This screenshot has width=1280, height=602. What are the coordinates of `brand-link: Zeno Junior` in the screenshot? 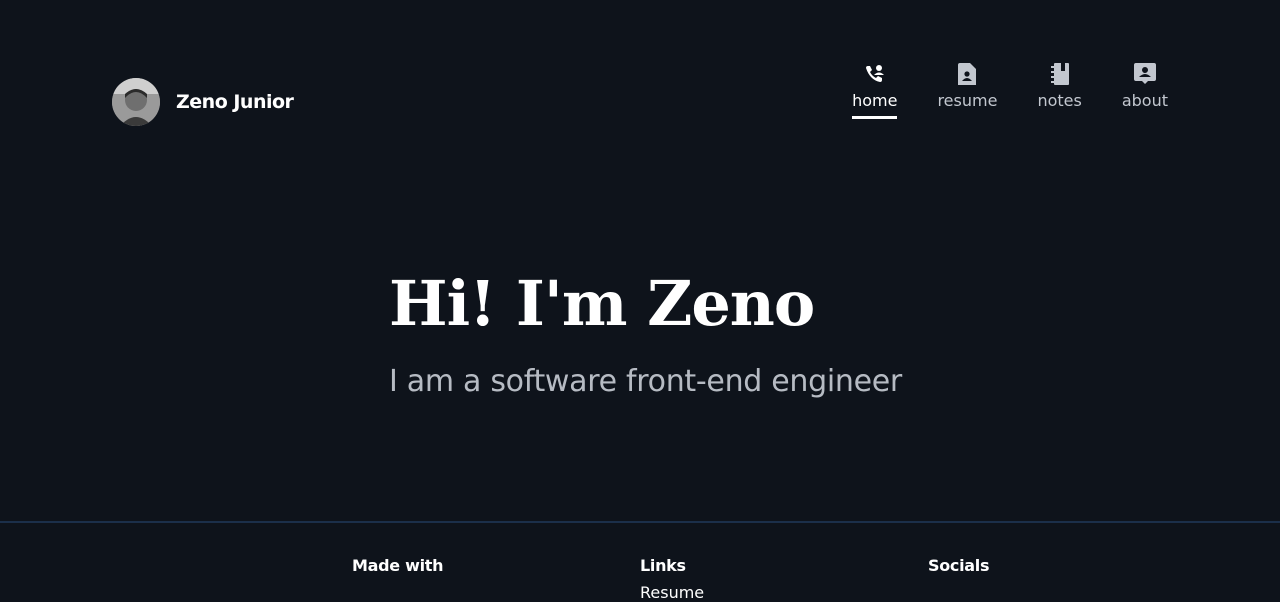 It's located at (203, 102).